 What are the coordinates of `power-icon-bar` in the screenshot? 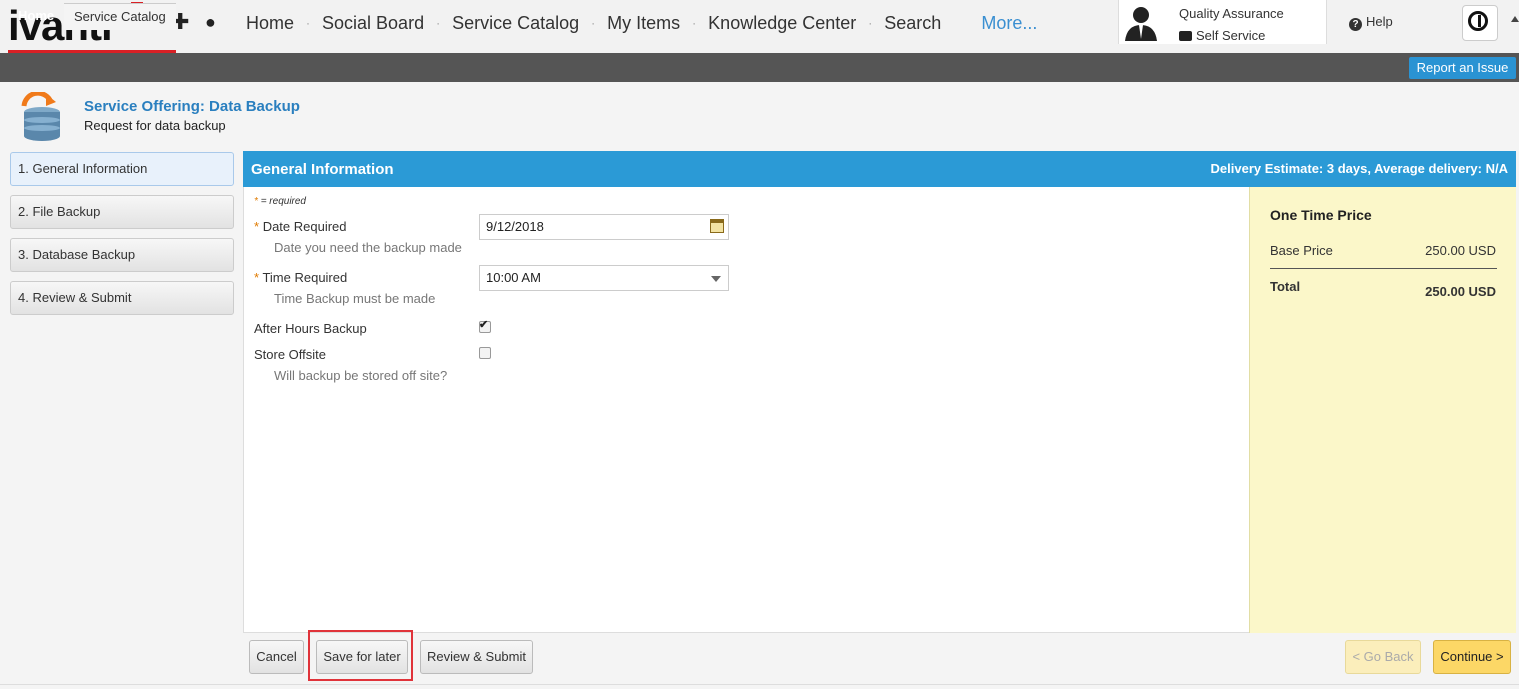 It's located at (1479, 21).